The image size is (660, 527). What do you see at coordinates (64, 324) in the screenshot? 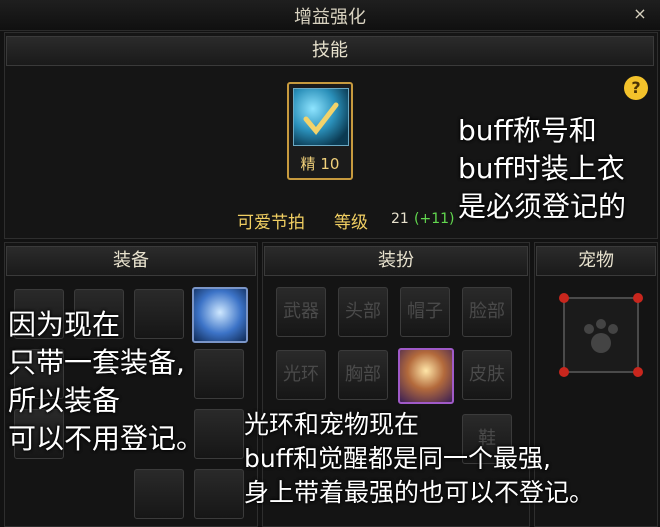
I see `note-left-line1: 因为现在` at bounding box center [64, 324].